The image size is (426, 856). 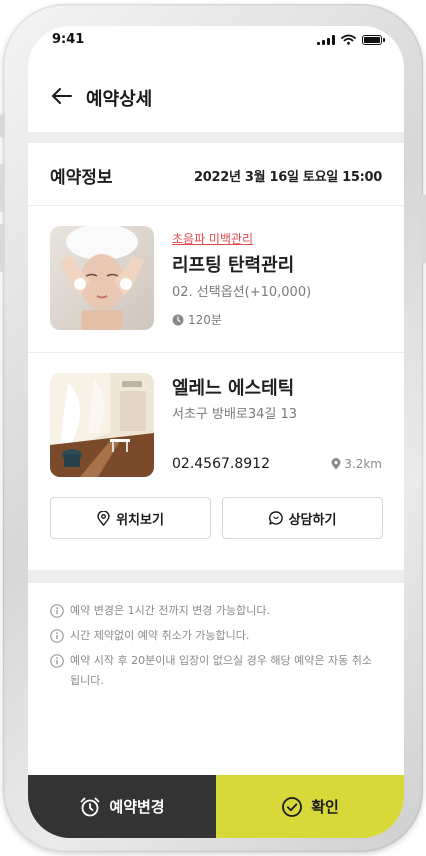 I want to click on volume-down-button, so click(x=2, y=248).